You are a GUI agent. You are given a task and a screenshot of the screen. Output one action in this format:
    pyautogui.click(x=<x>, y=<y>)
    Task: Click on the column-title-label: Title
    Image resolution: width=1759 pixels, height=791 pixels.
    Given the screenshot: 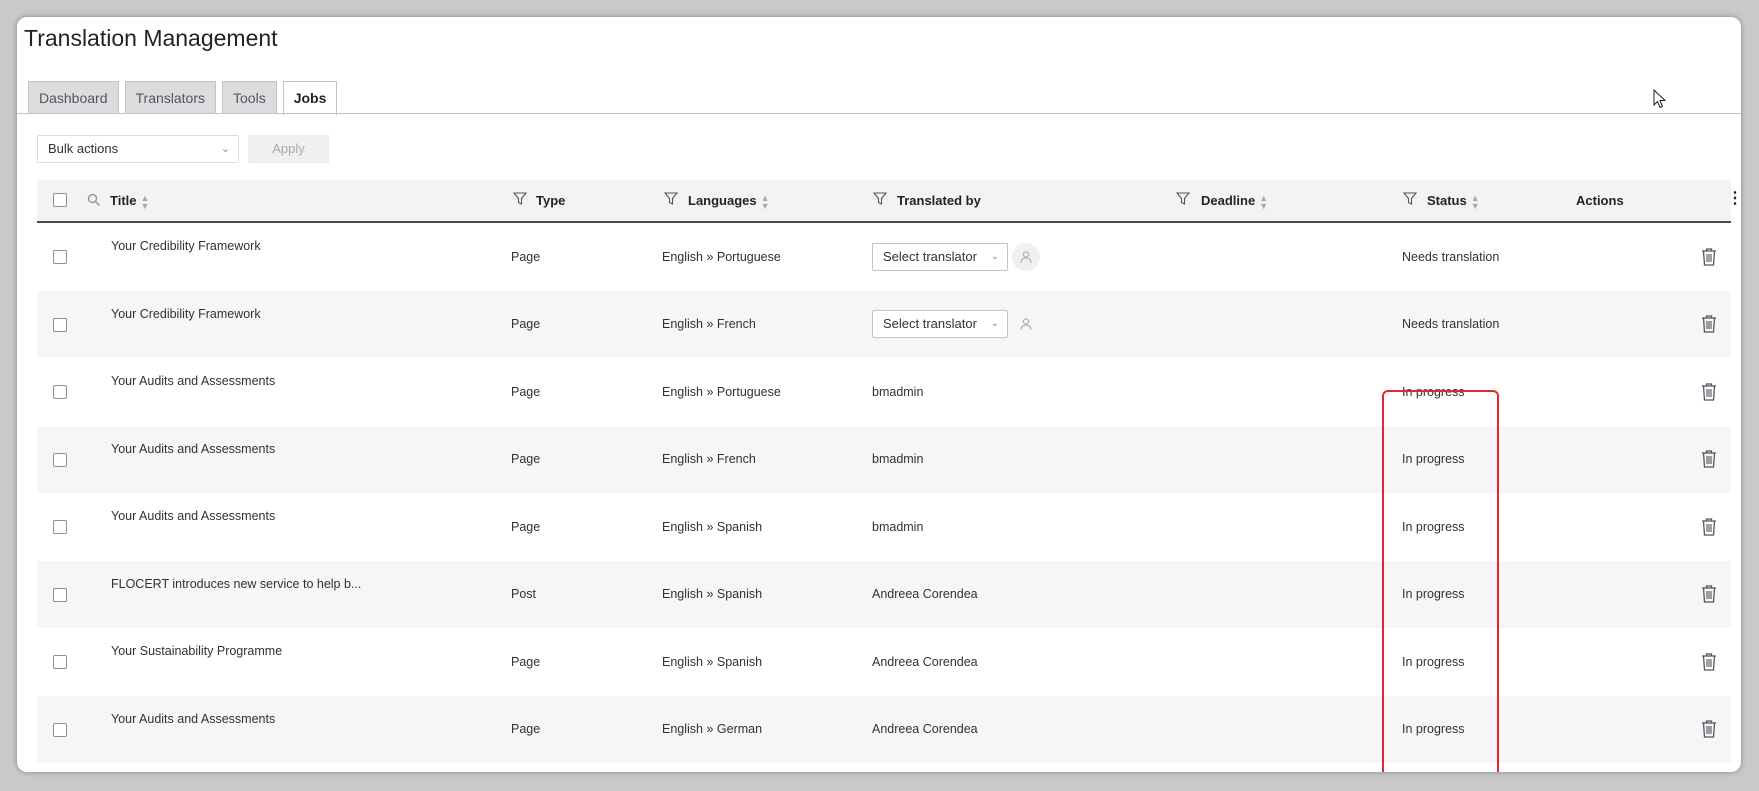 What is the action you would take?
    pyautogui.click(x=123, y=200)
    